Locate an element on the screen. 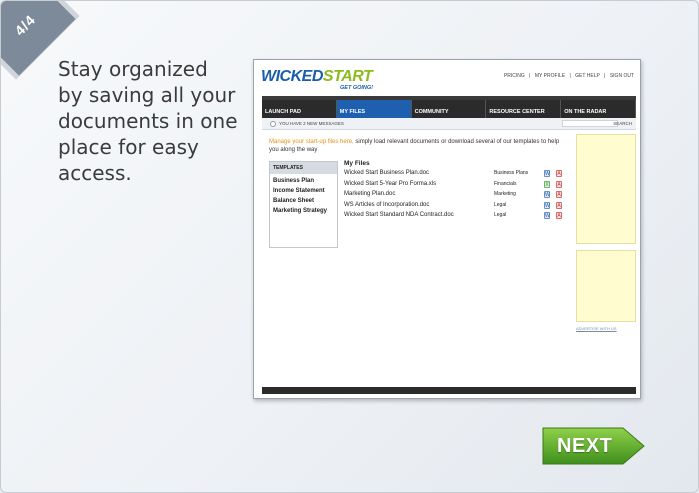 Image resolution: width=699 pixels, height=493 pixels. sign-out-link: SIGN OUT is located at coordinates (622, 76).